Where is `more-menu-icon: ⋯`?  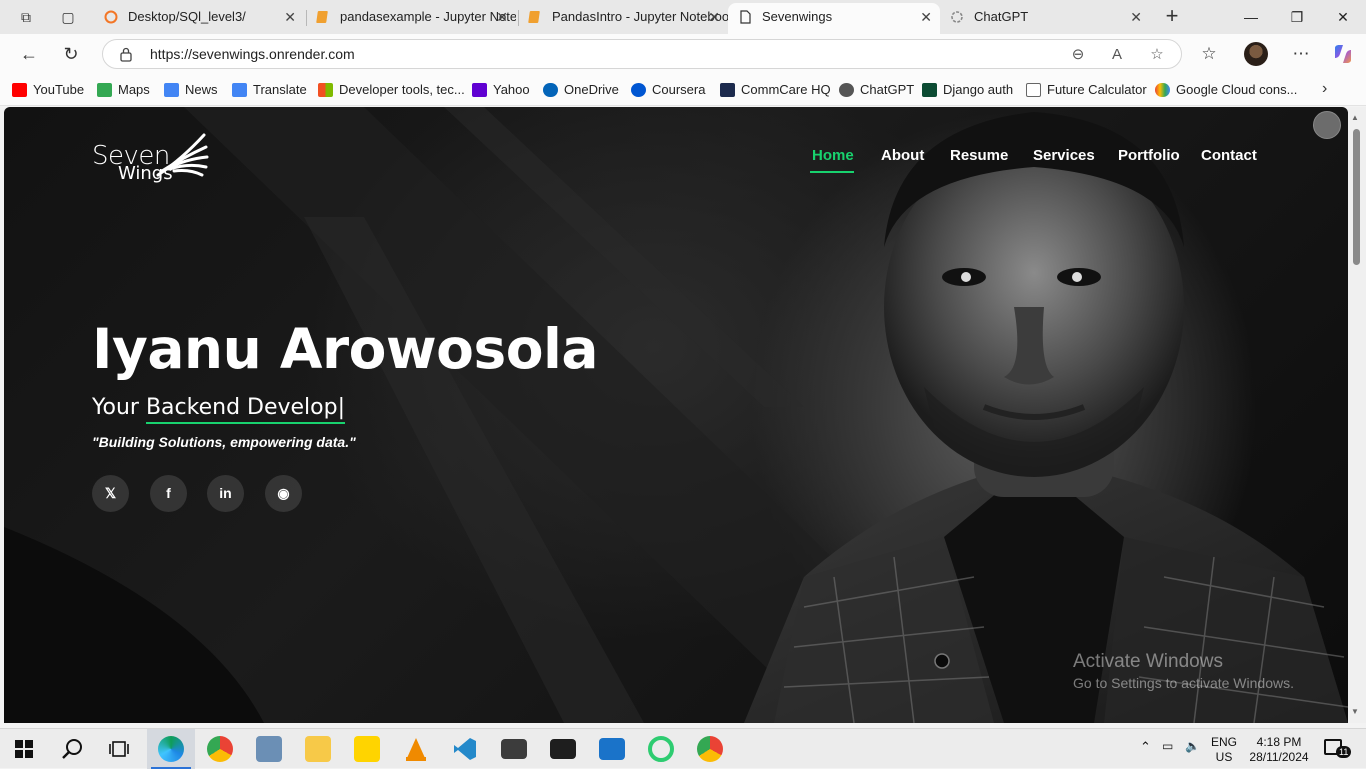 more-menu-icon: ⋯ is located at coordinates (1301, 54).